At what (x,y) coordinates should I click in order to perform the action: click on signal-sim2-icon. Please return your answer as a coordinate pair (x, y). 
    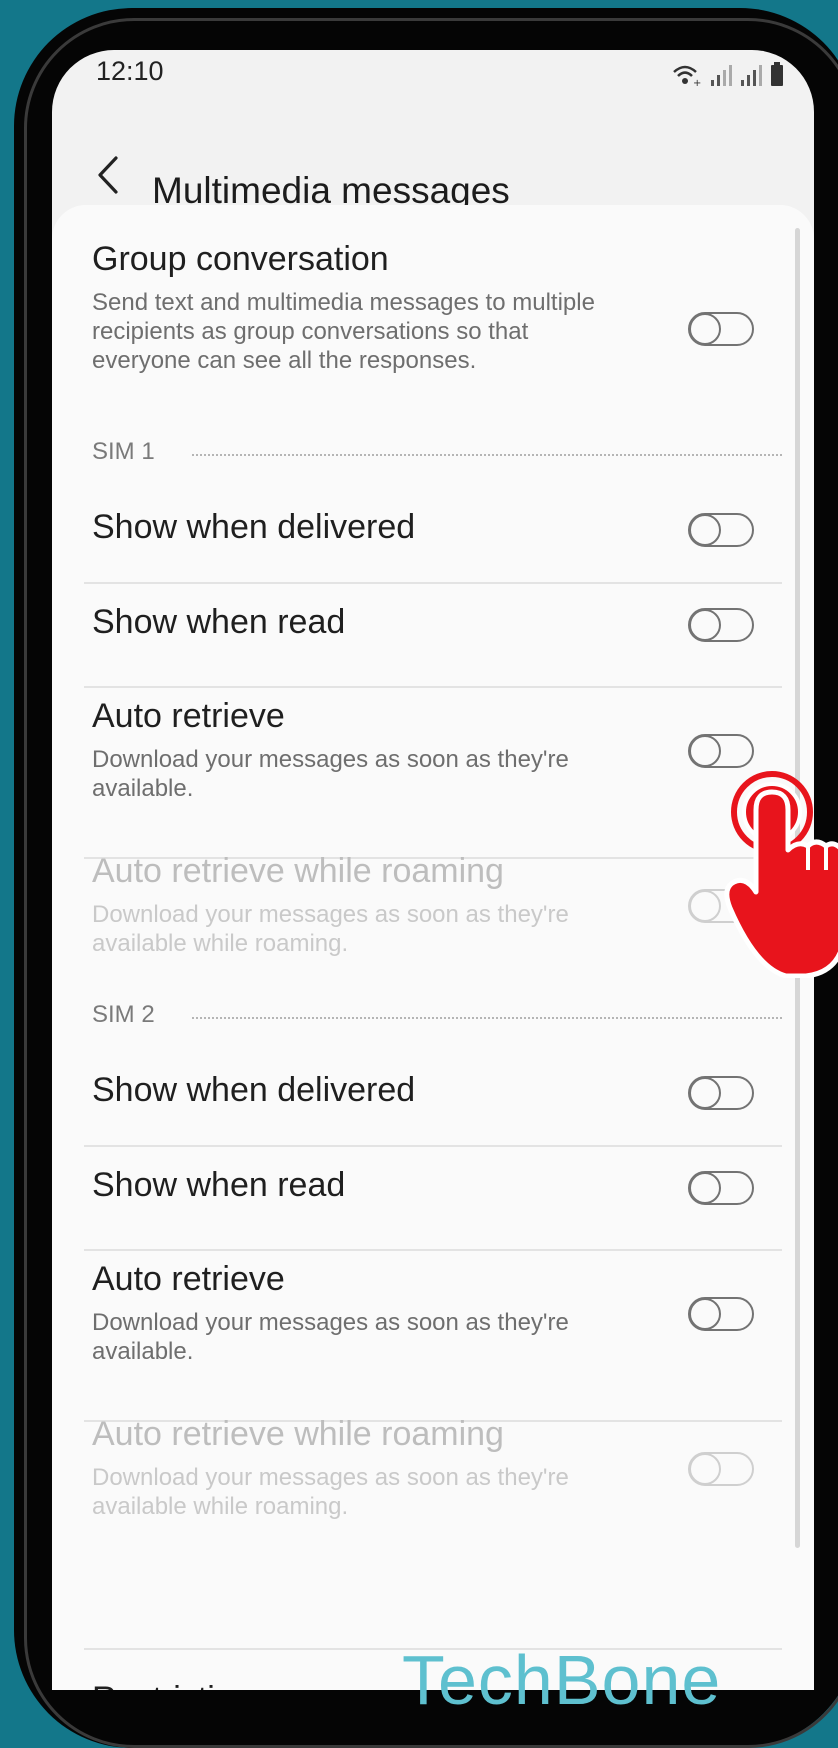
    Looking at the image, I should click on (751, 75).